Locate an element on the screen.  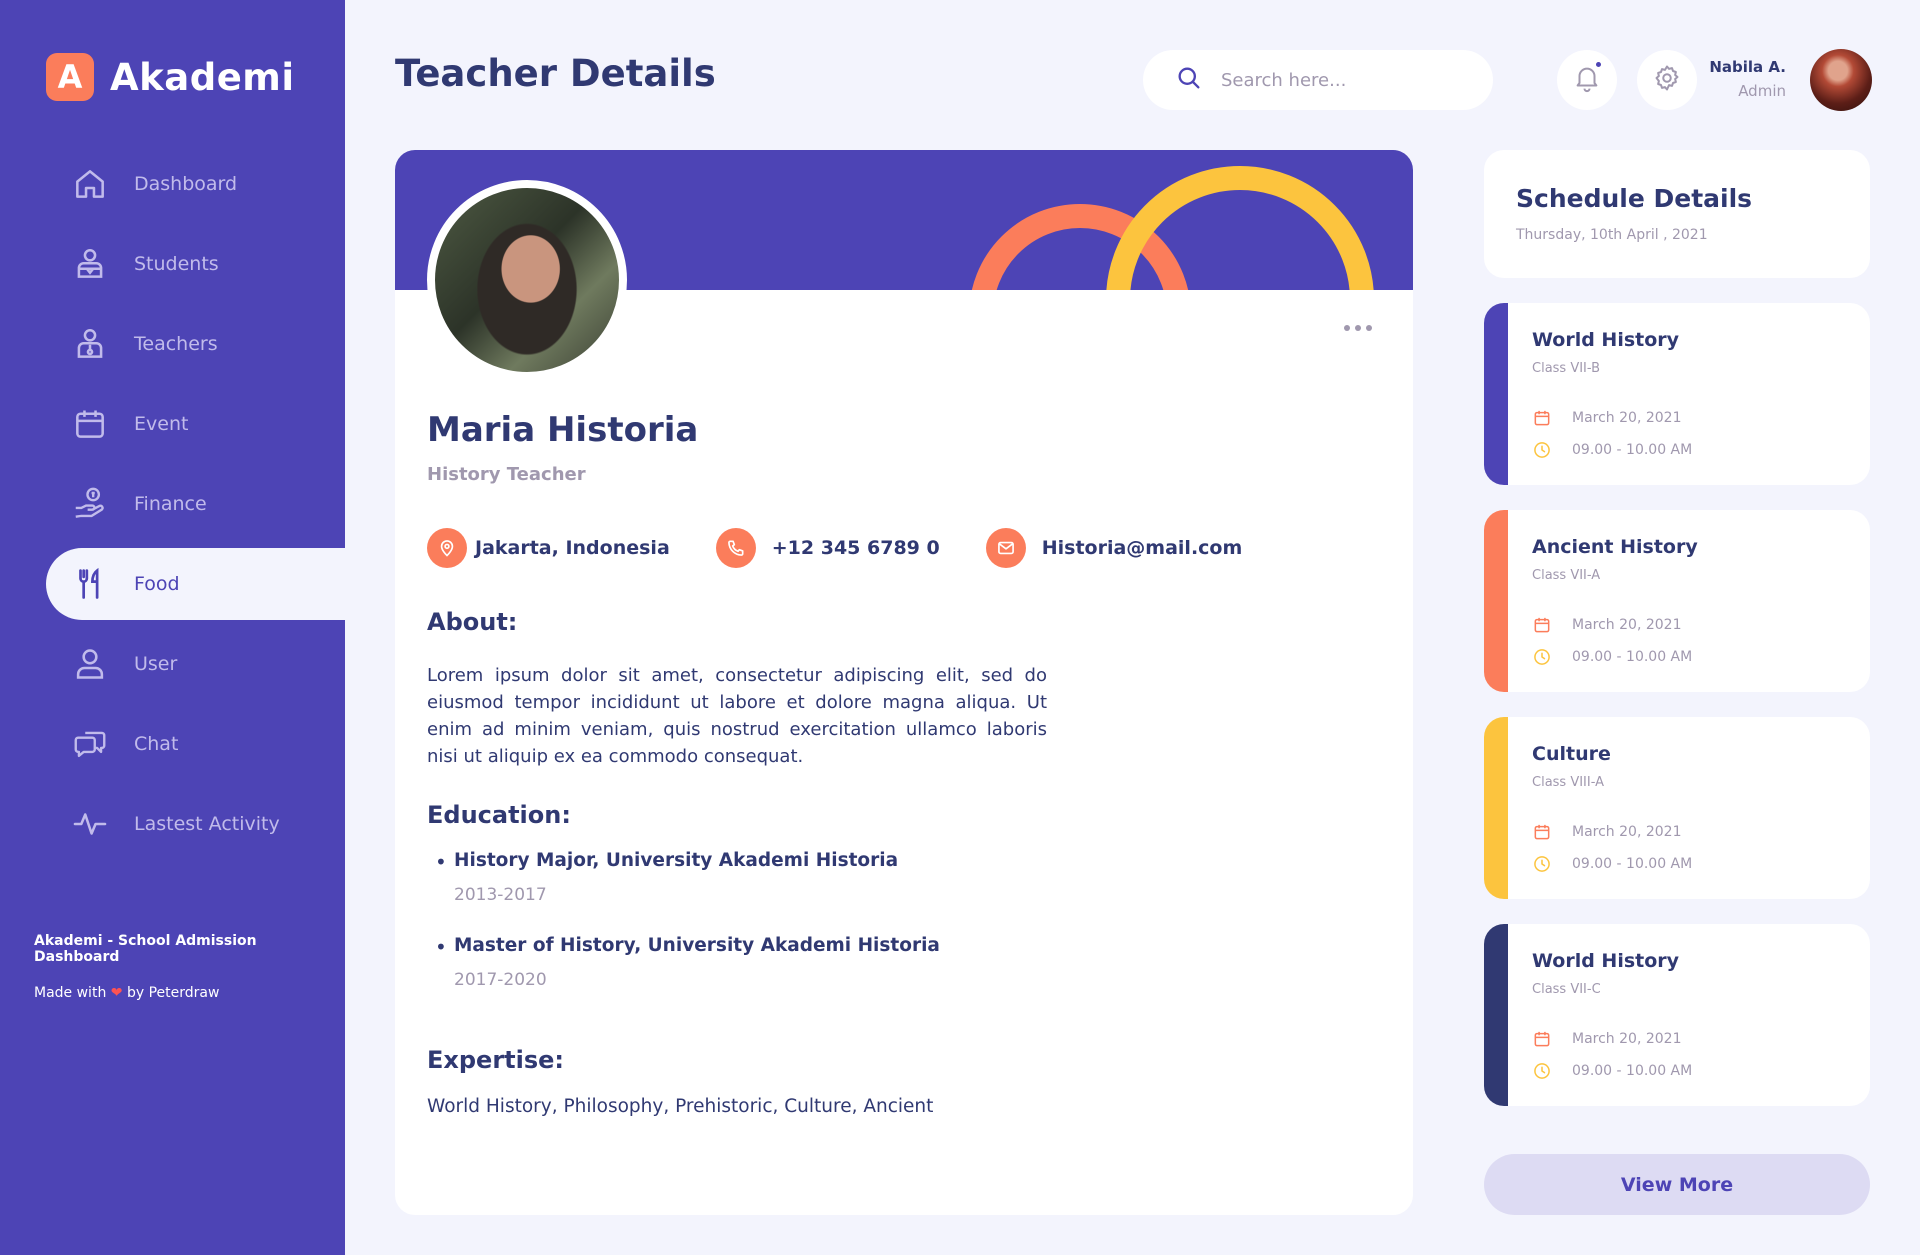
teacher-location: Jakarta, Indonesia is located at coordinates (572, 548).